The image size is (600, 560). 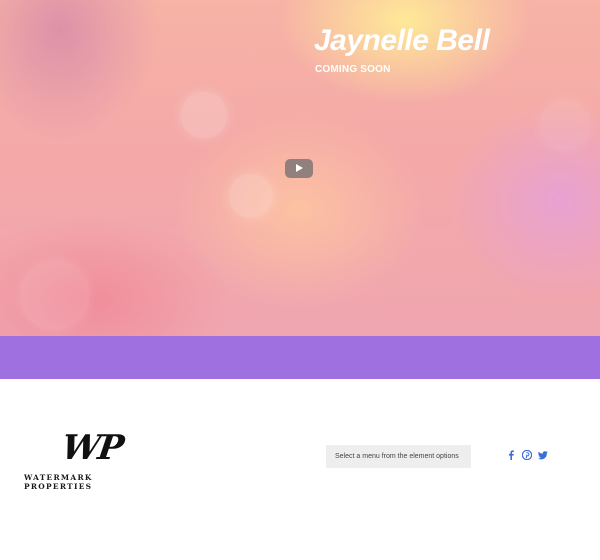 What do you see at coordinates (353, 69) in the screenshot?
I see `hero-subtitle: COMING SOON` at bounding box center [353, 69].